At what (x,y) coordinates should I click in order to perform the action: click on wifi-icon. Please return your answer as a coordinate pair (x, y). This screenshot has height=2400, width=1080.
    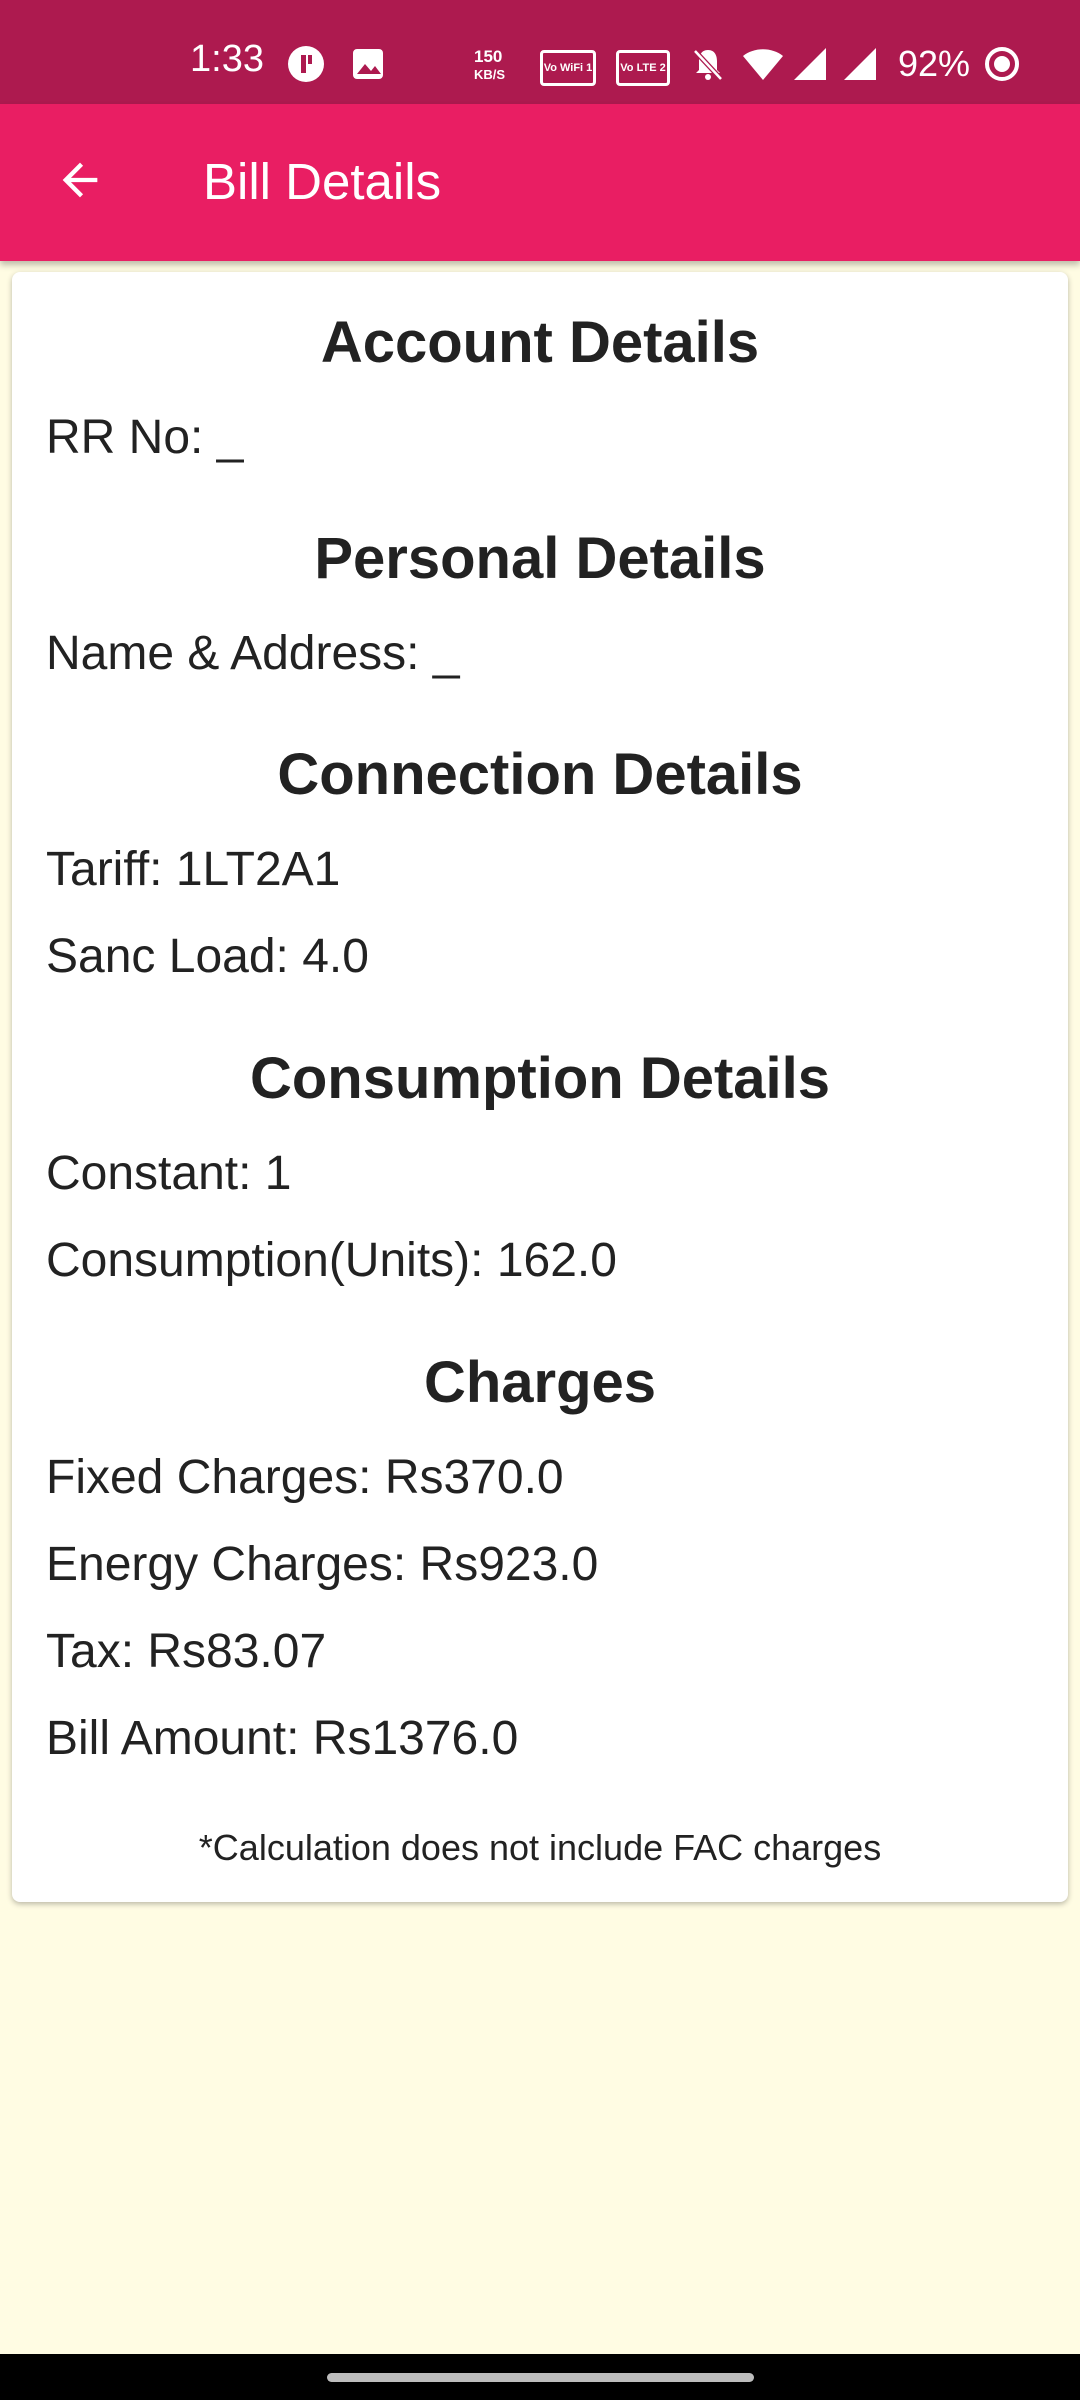
    Looking at the image, I should click on (763, 64).